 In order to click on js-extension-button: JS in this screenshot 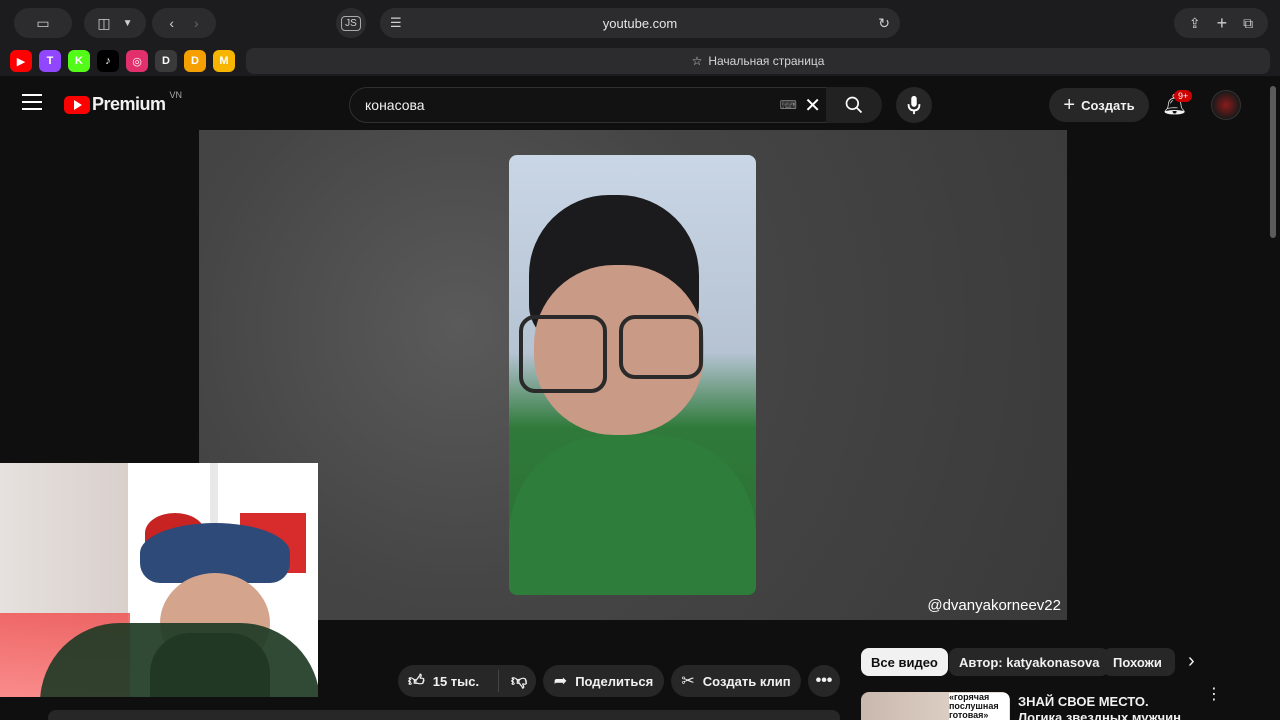, I will do `click(351, 23)`.